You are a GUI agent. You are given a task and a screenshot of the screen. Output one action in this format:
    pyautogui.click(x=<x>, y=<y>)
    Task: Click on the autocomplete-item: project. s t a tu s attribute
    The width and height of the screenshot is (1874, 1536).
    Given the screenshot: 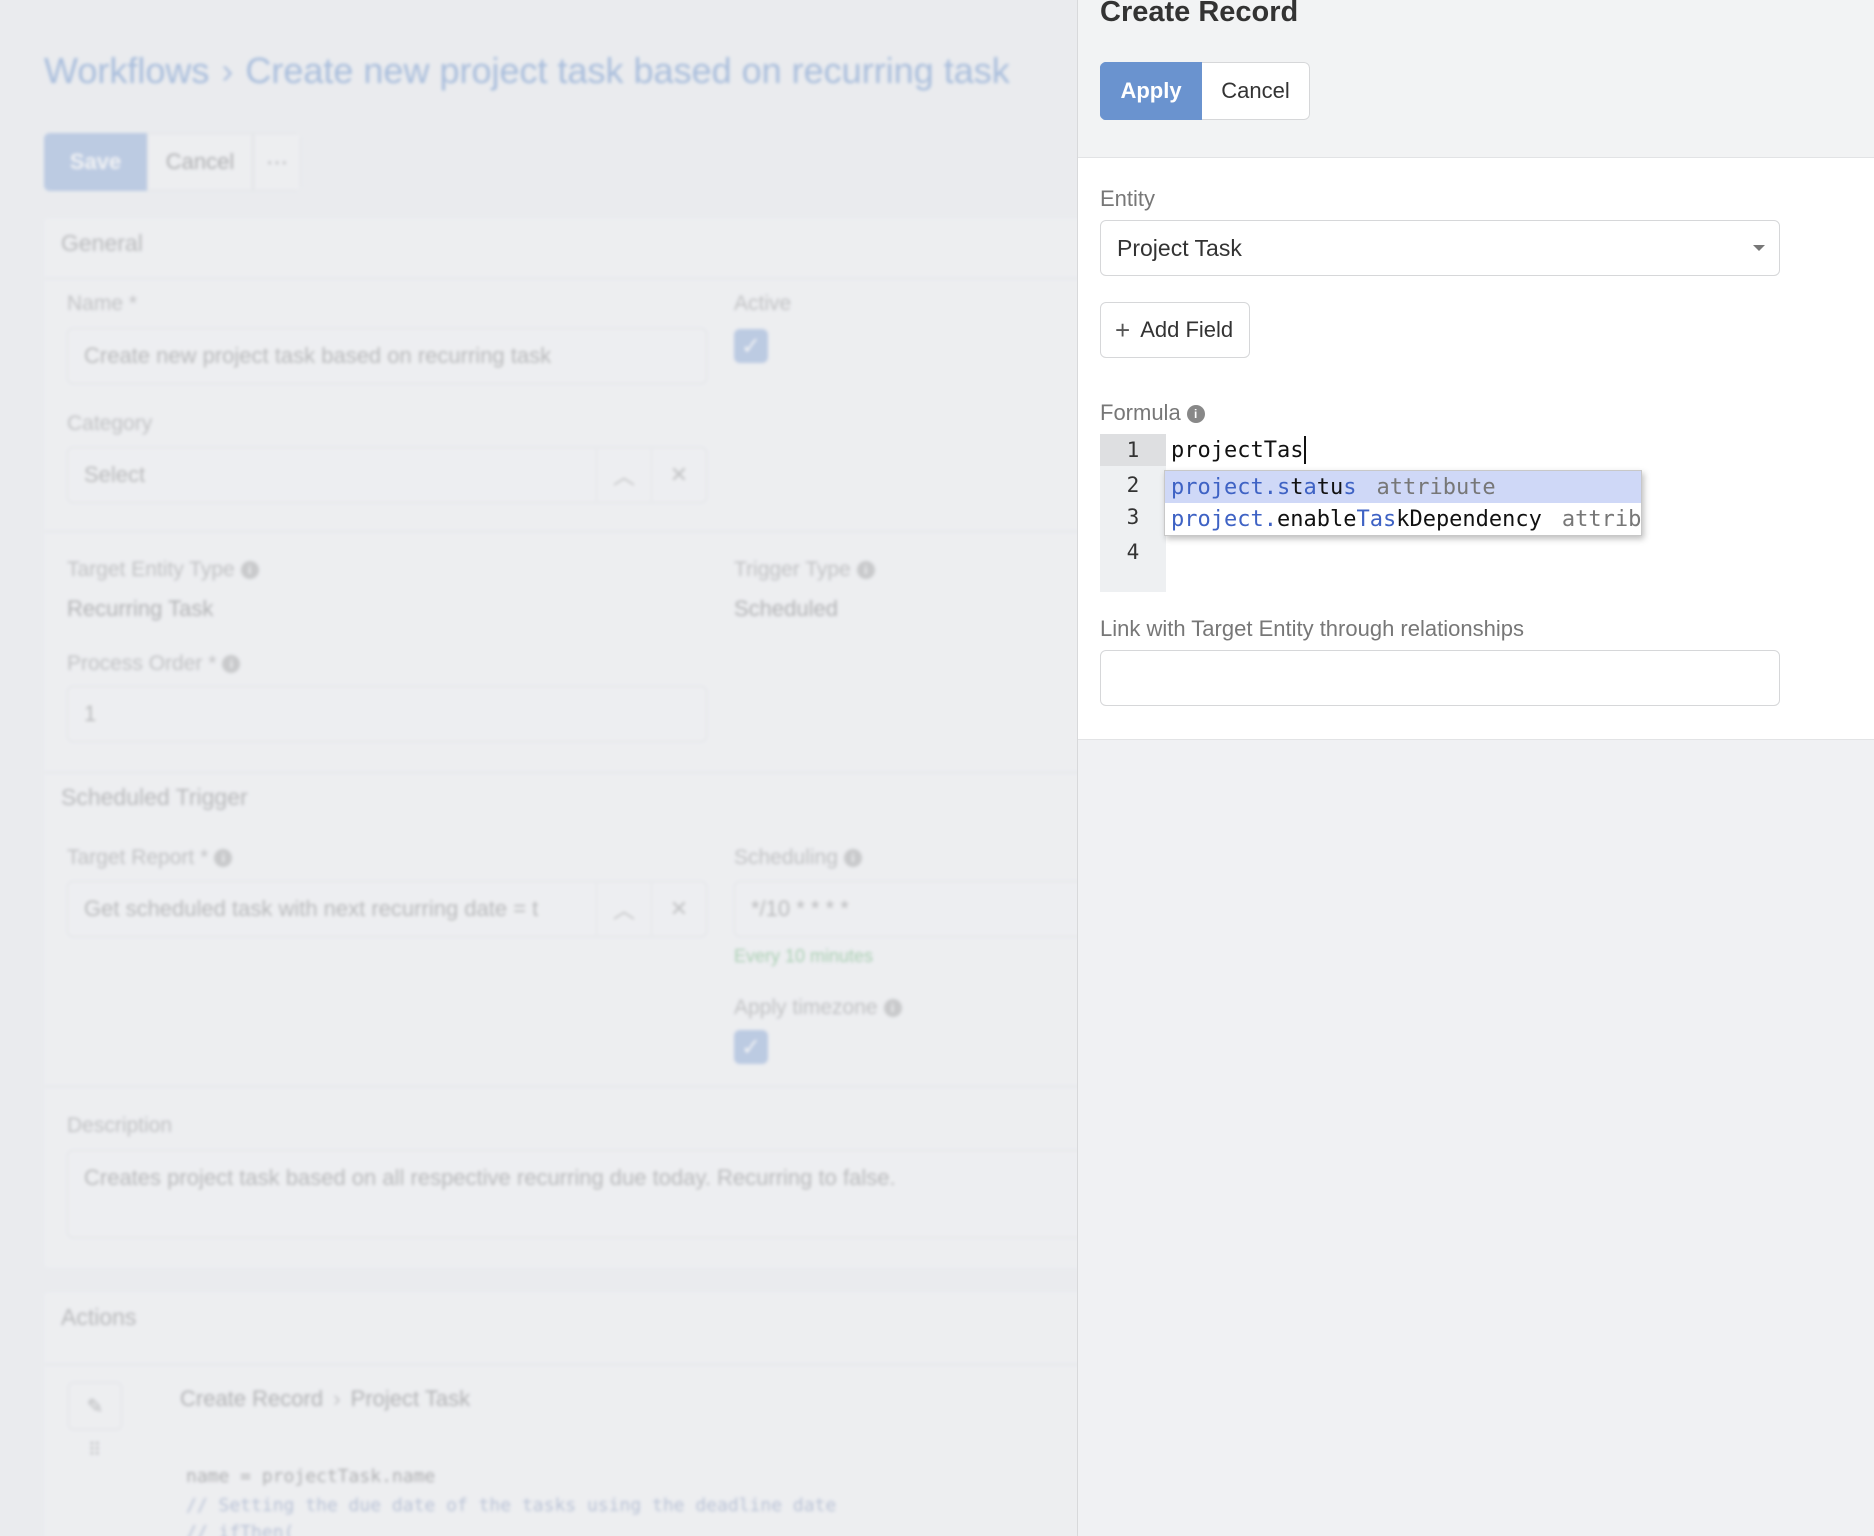 What is the action you would take?
    pyautogui.click(x=1403, y=487)
    